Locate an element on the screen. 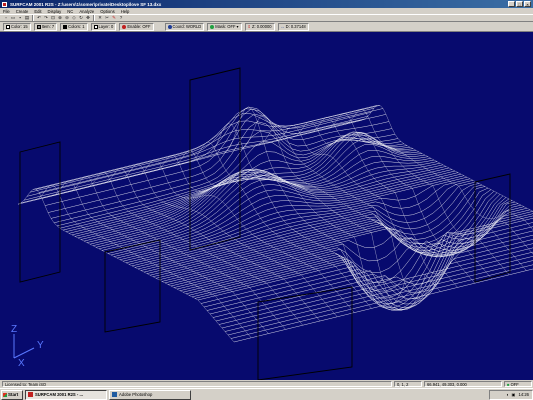 The height and width of the screenshot is (400, 533). snap-text: OFF is located at coordinates (514, 384).